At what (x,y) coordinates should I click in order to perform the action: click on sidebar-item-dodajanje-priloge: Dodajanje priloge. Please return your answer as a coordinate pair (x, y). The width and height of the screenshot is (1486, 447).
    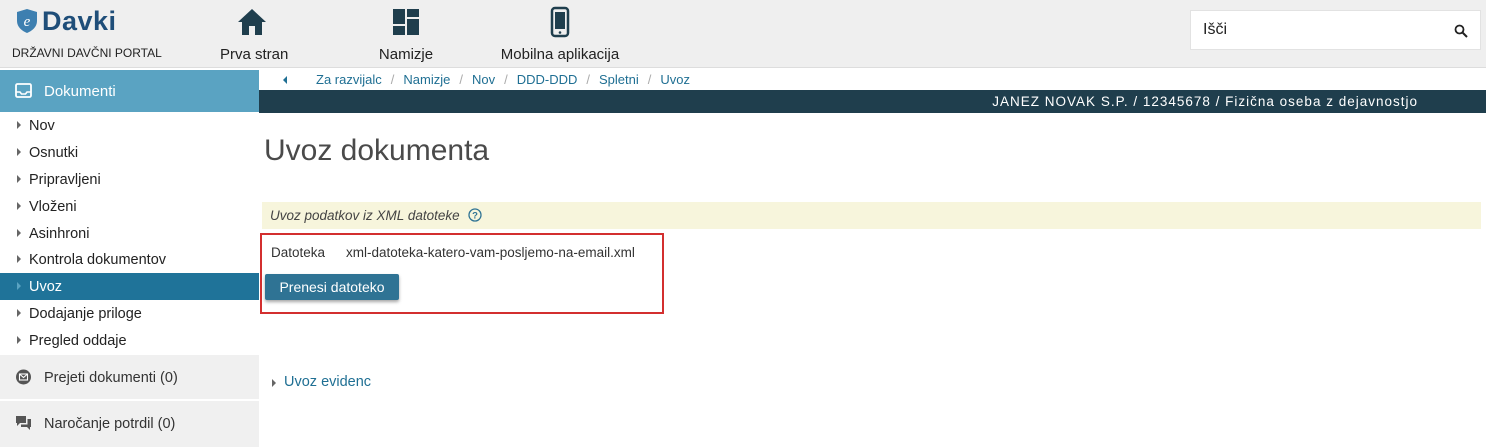
    Looking at the image, I should click on (129, 313).